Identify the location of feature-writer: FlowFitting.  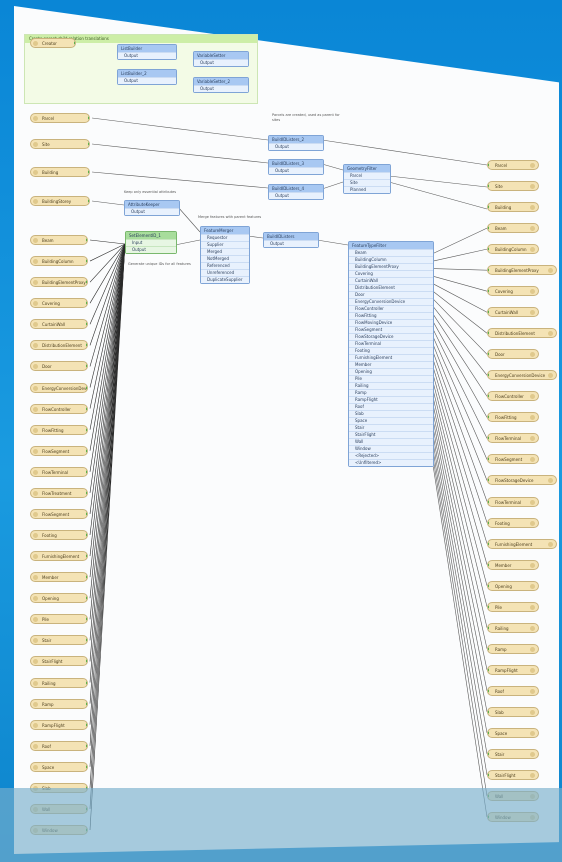
(513, 417).